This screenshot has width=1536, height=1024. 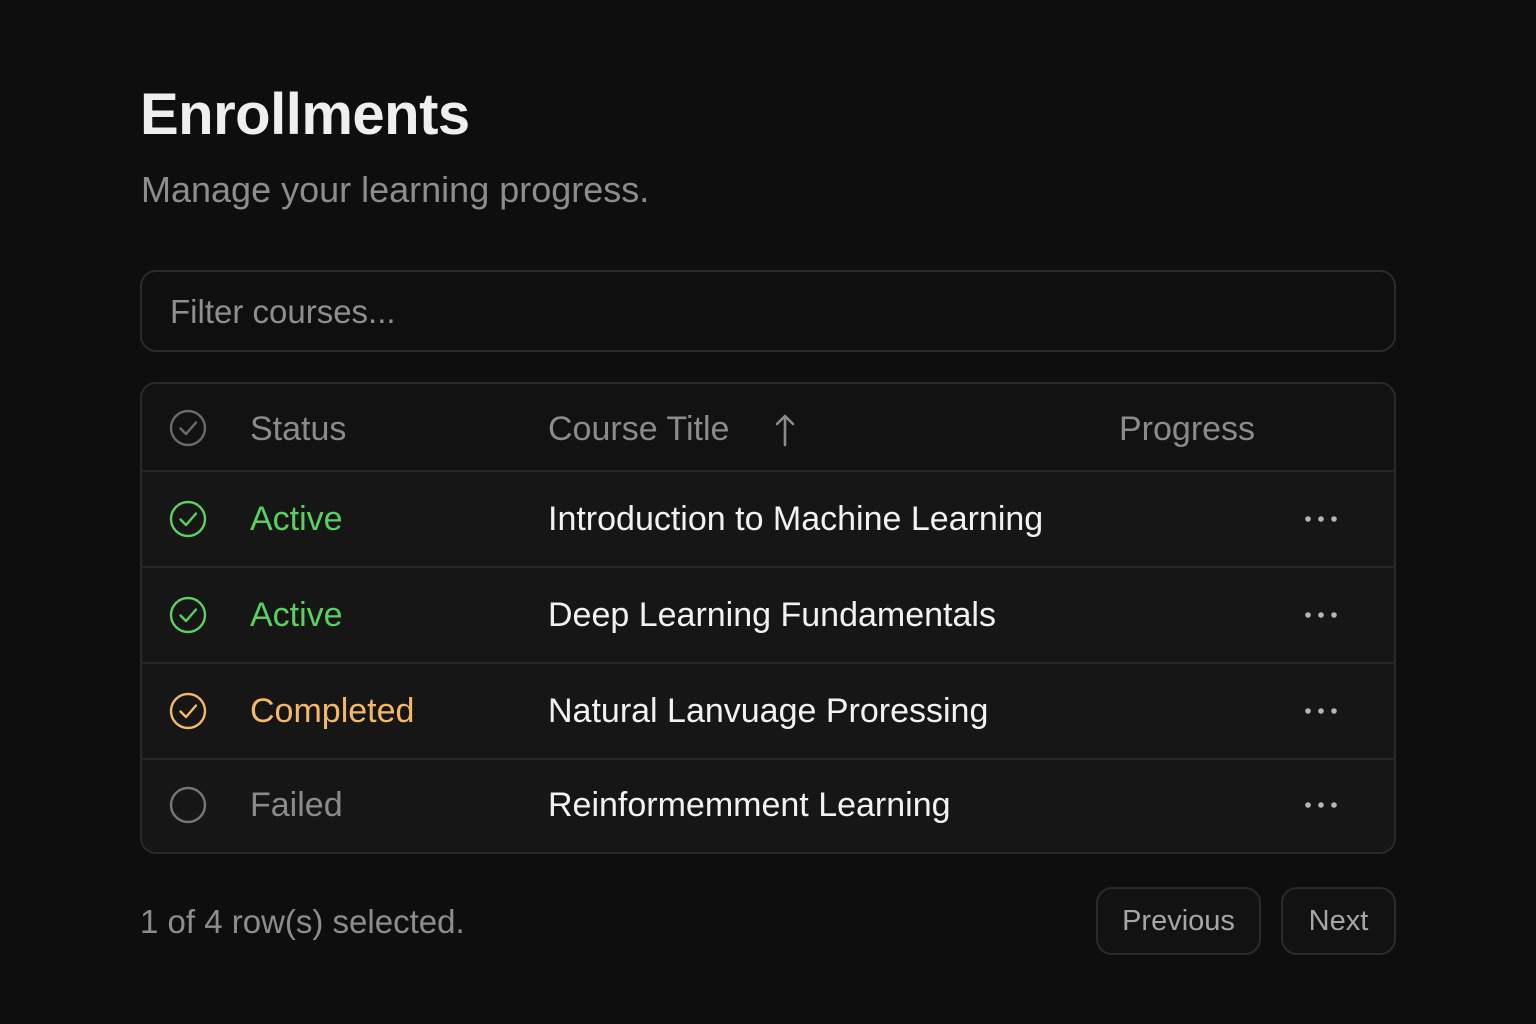 I want to click on previous-page-button: Previous, so click(x=1178, y=921).